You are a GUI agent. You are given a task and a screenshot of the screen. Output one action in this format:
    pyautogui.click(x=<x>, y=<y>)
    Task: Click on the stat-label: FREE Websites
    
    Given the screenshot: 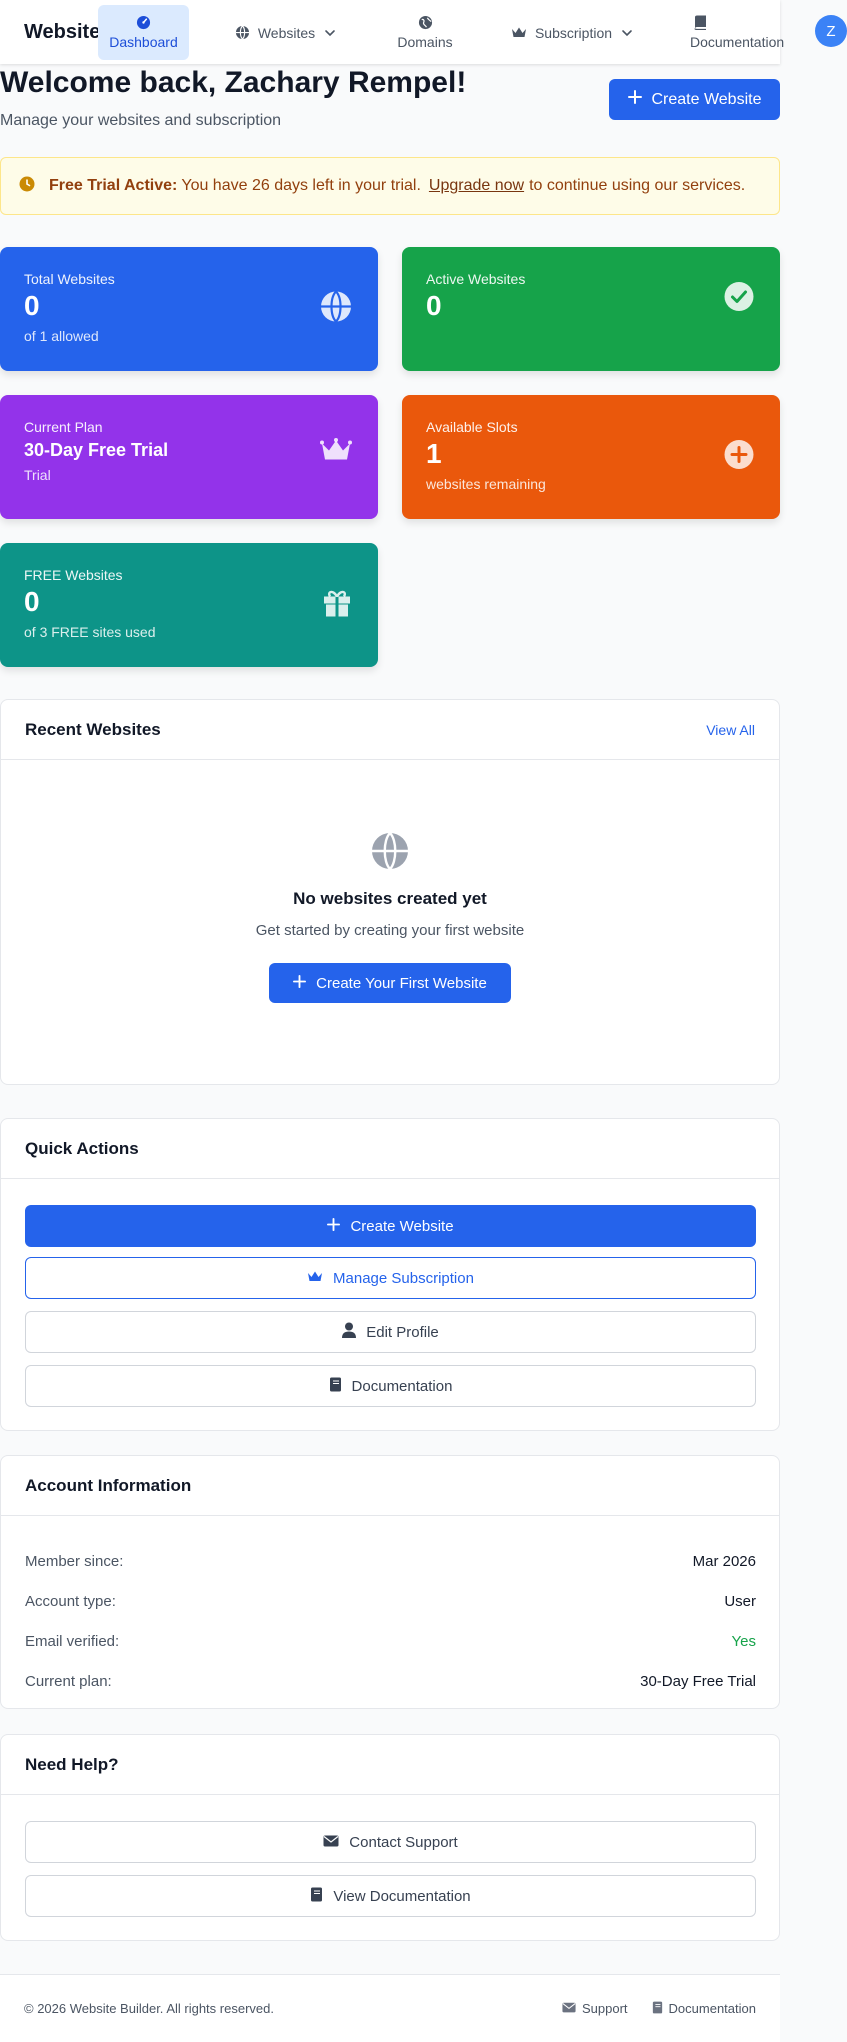 What is the action you would take?
    pyautogui.click(x=73, y=575)
    